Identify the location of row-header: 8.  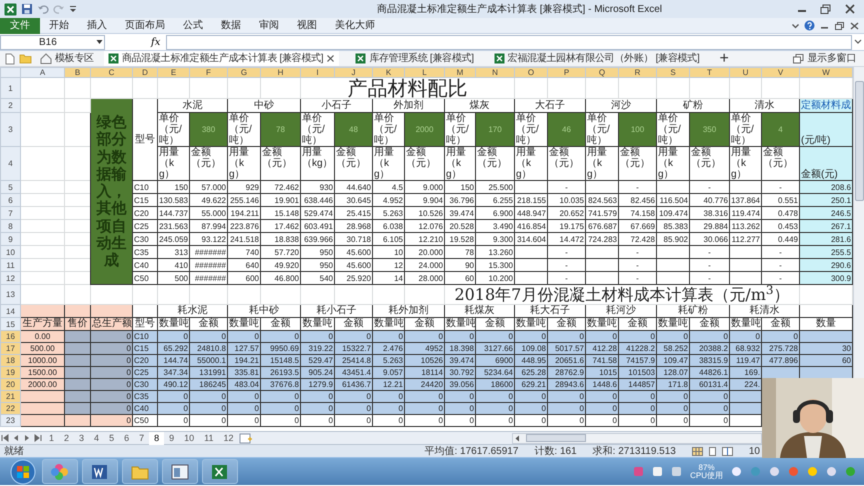
(10, 226).